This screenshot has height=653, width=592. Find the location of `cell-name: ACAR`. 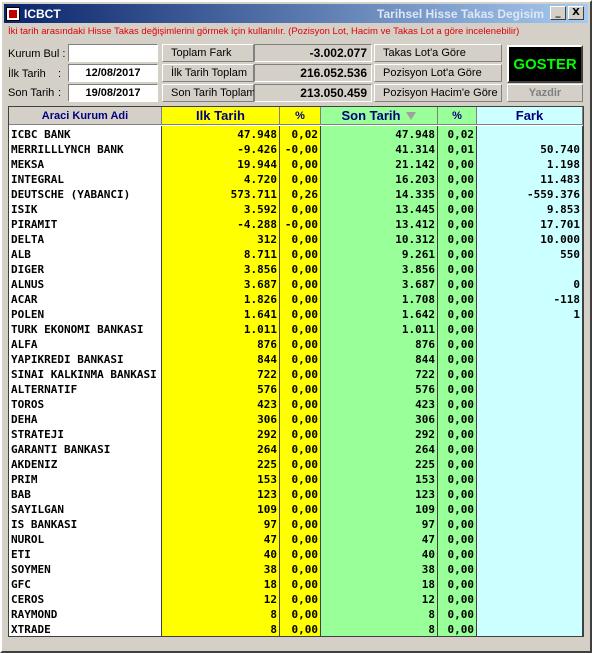

cell-name: ACAR is located at coordinates (24, 299).